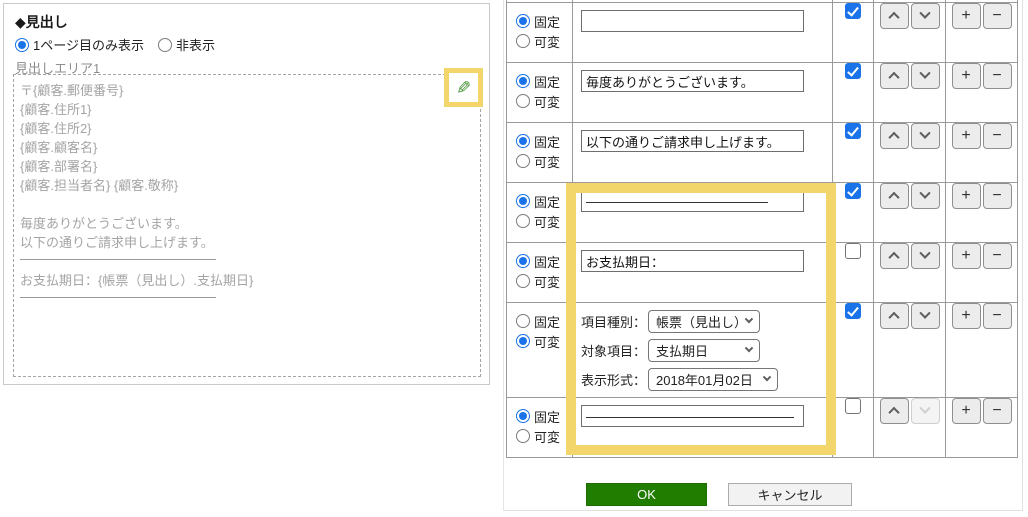 The image size is (1028, 517). I want to click on item-type-select: 帳票（見出し）, so click(704, 321).